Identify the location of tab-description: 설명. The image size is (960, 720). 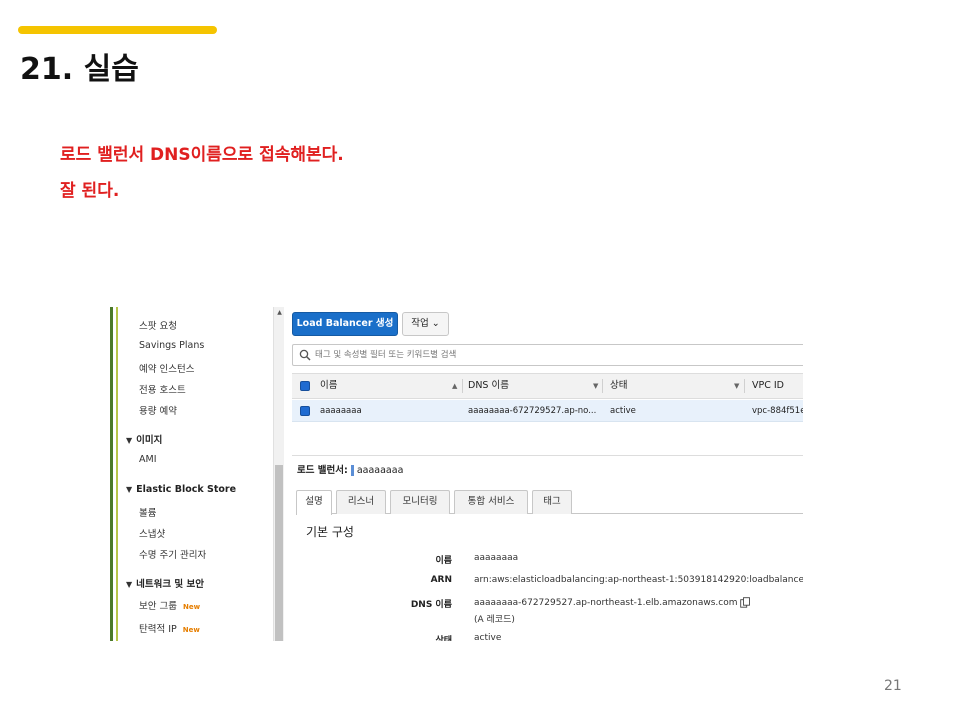
(314, 502).